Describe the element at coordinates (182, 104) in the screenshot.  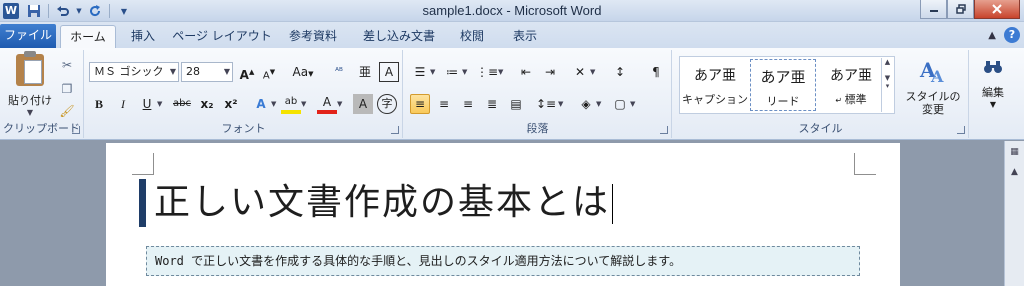
I see `strikethrough-button: abc` at that location.